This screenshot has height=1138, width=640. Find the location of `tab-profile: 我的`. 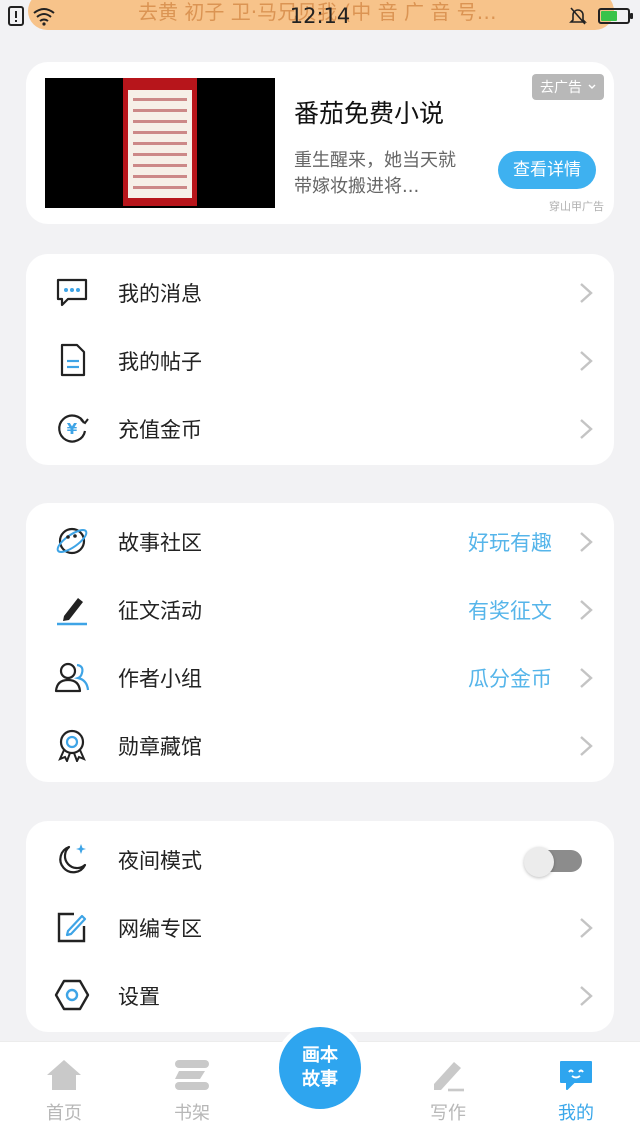

tab-profile: 我的 is located at coordinates (576, 1090).